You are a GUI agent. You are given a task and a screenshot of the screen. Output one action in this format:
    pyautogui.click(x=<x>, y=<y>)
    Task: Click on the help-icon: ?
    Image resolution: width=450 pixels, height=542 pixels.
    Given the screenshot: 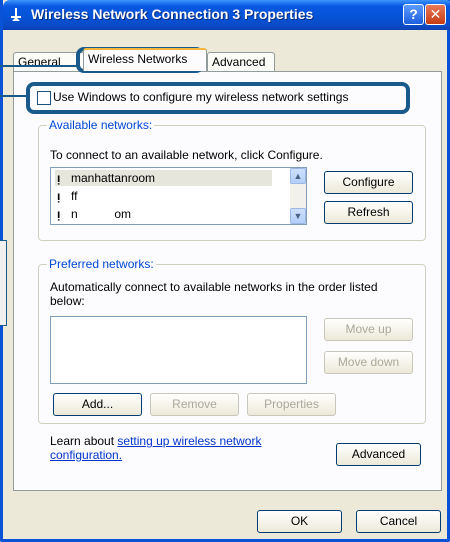 What is the action you would take?
    pyautogui.click(x=413, y=14)
    